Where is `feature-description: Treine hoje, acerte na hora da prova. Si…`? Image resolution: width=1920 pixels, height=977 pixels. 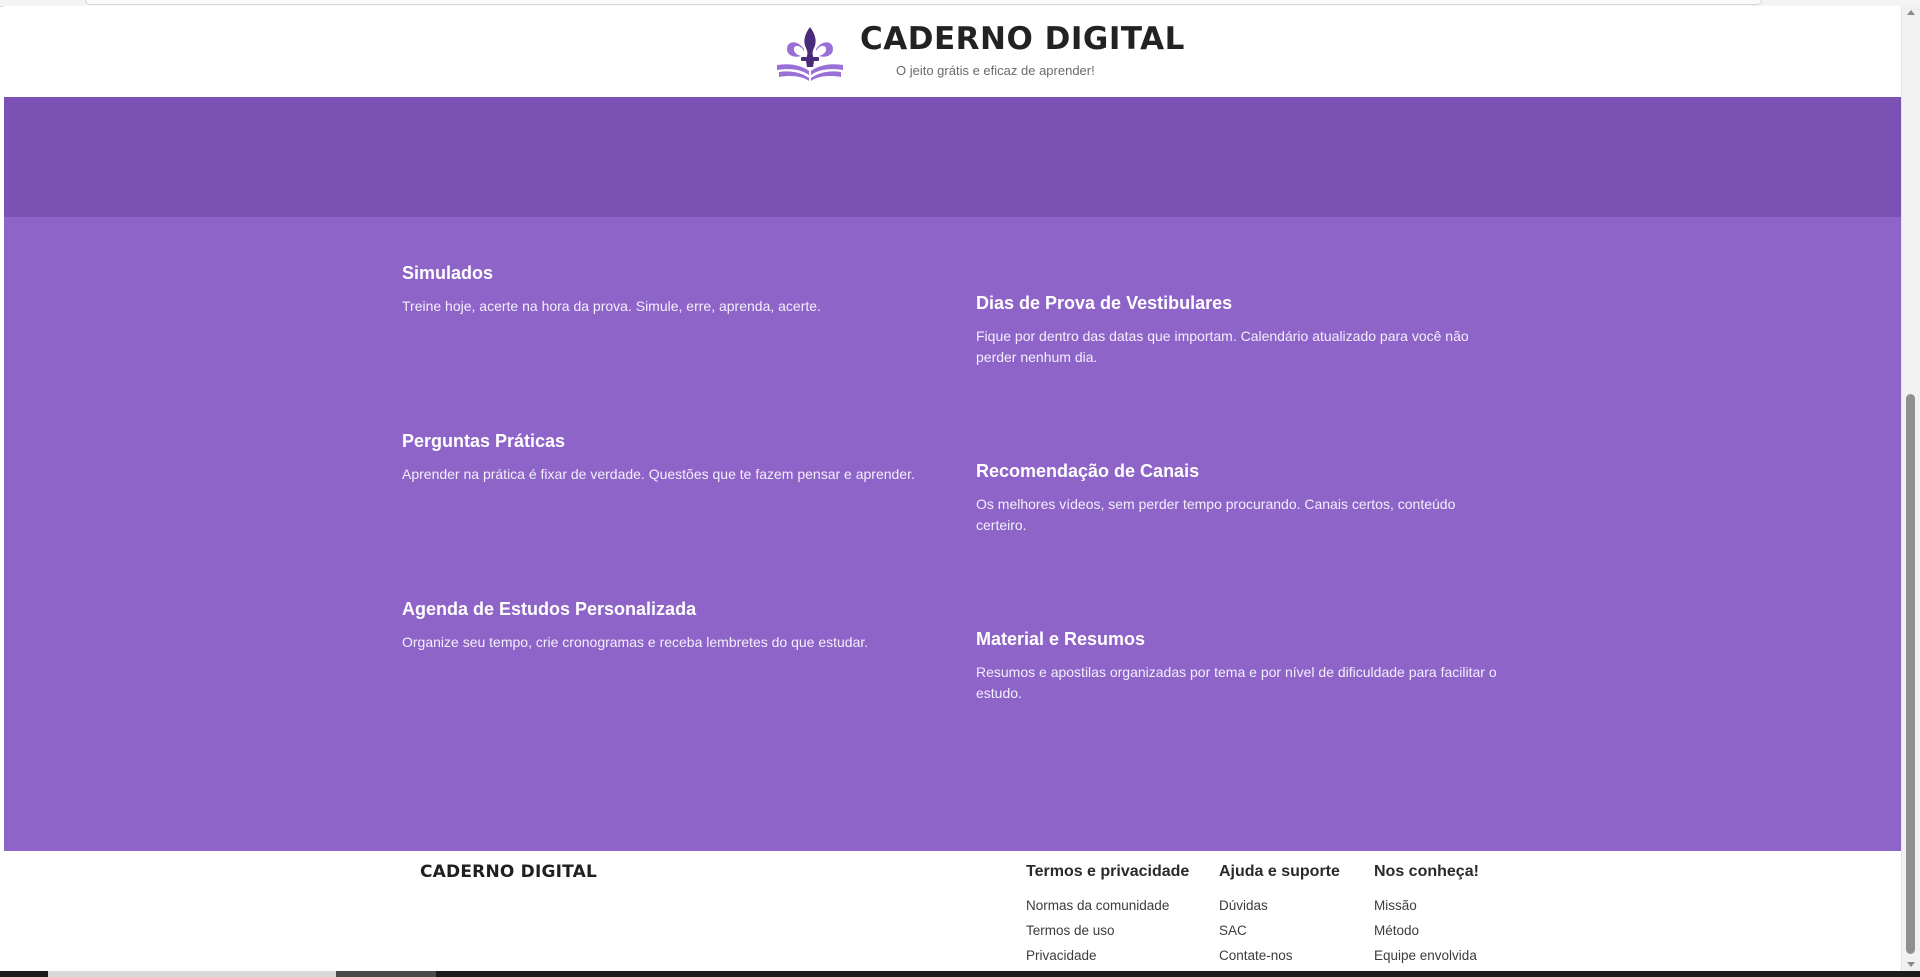 feature-description: Treine hoje, acerte na hora da prova. Si… is located at coordinates (611, 305).